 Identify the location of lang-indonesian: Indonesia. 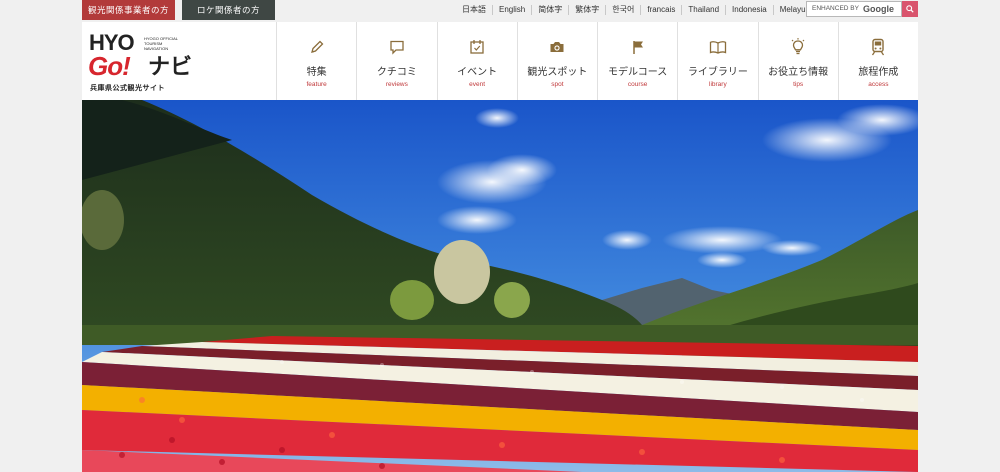
(749, 10).